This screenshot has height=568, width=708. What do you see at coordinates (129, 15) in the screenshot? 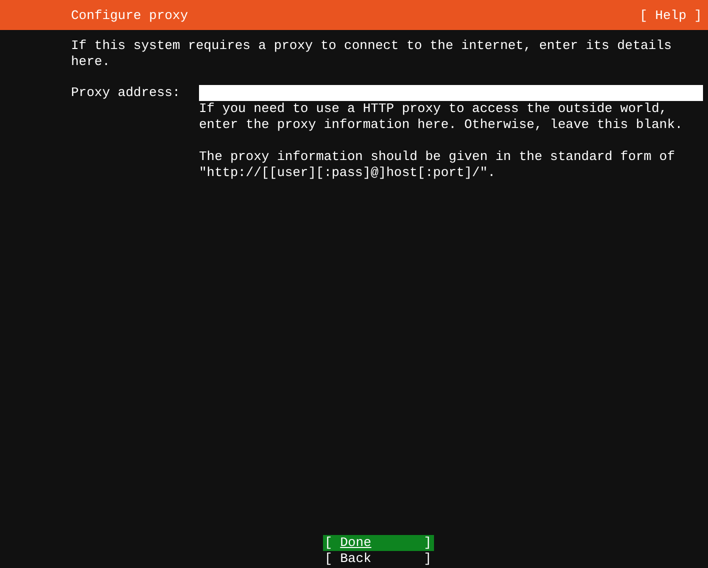
I see `screen-title: Configure proxy` at bounding box center [129, 15].